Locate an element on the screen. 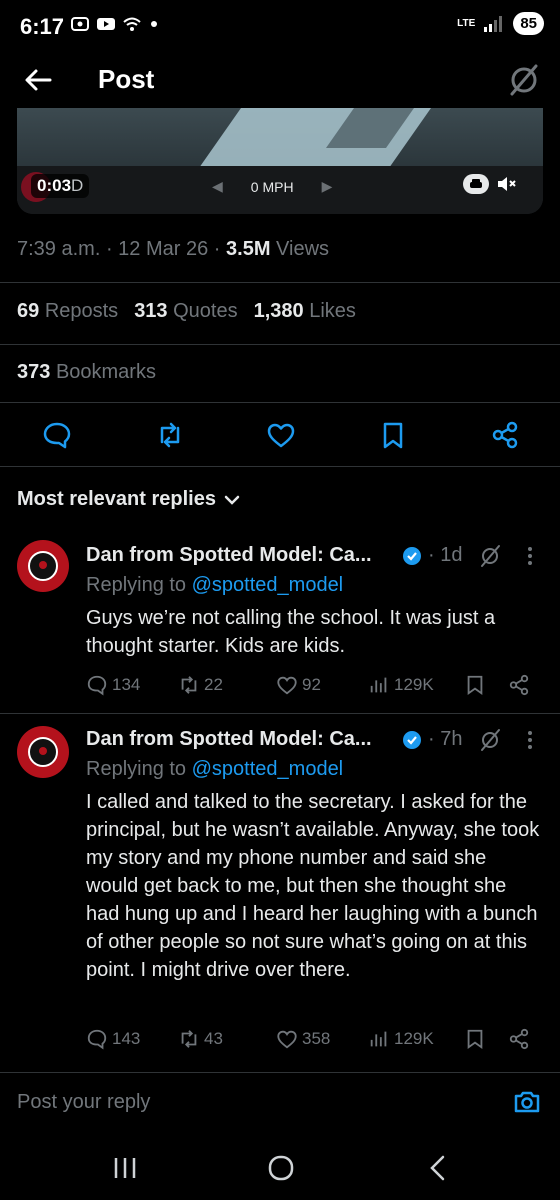  repost-count-button: 22 is located at coordinates (200, 685).